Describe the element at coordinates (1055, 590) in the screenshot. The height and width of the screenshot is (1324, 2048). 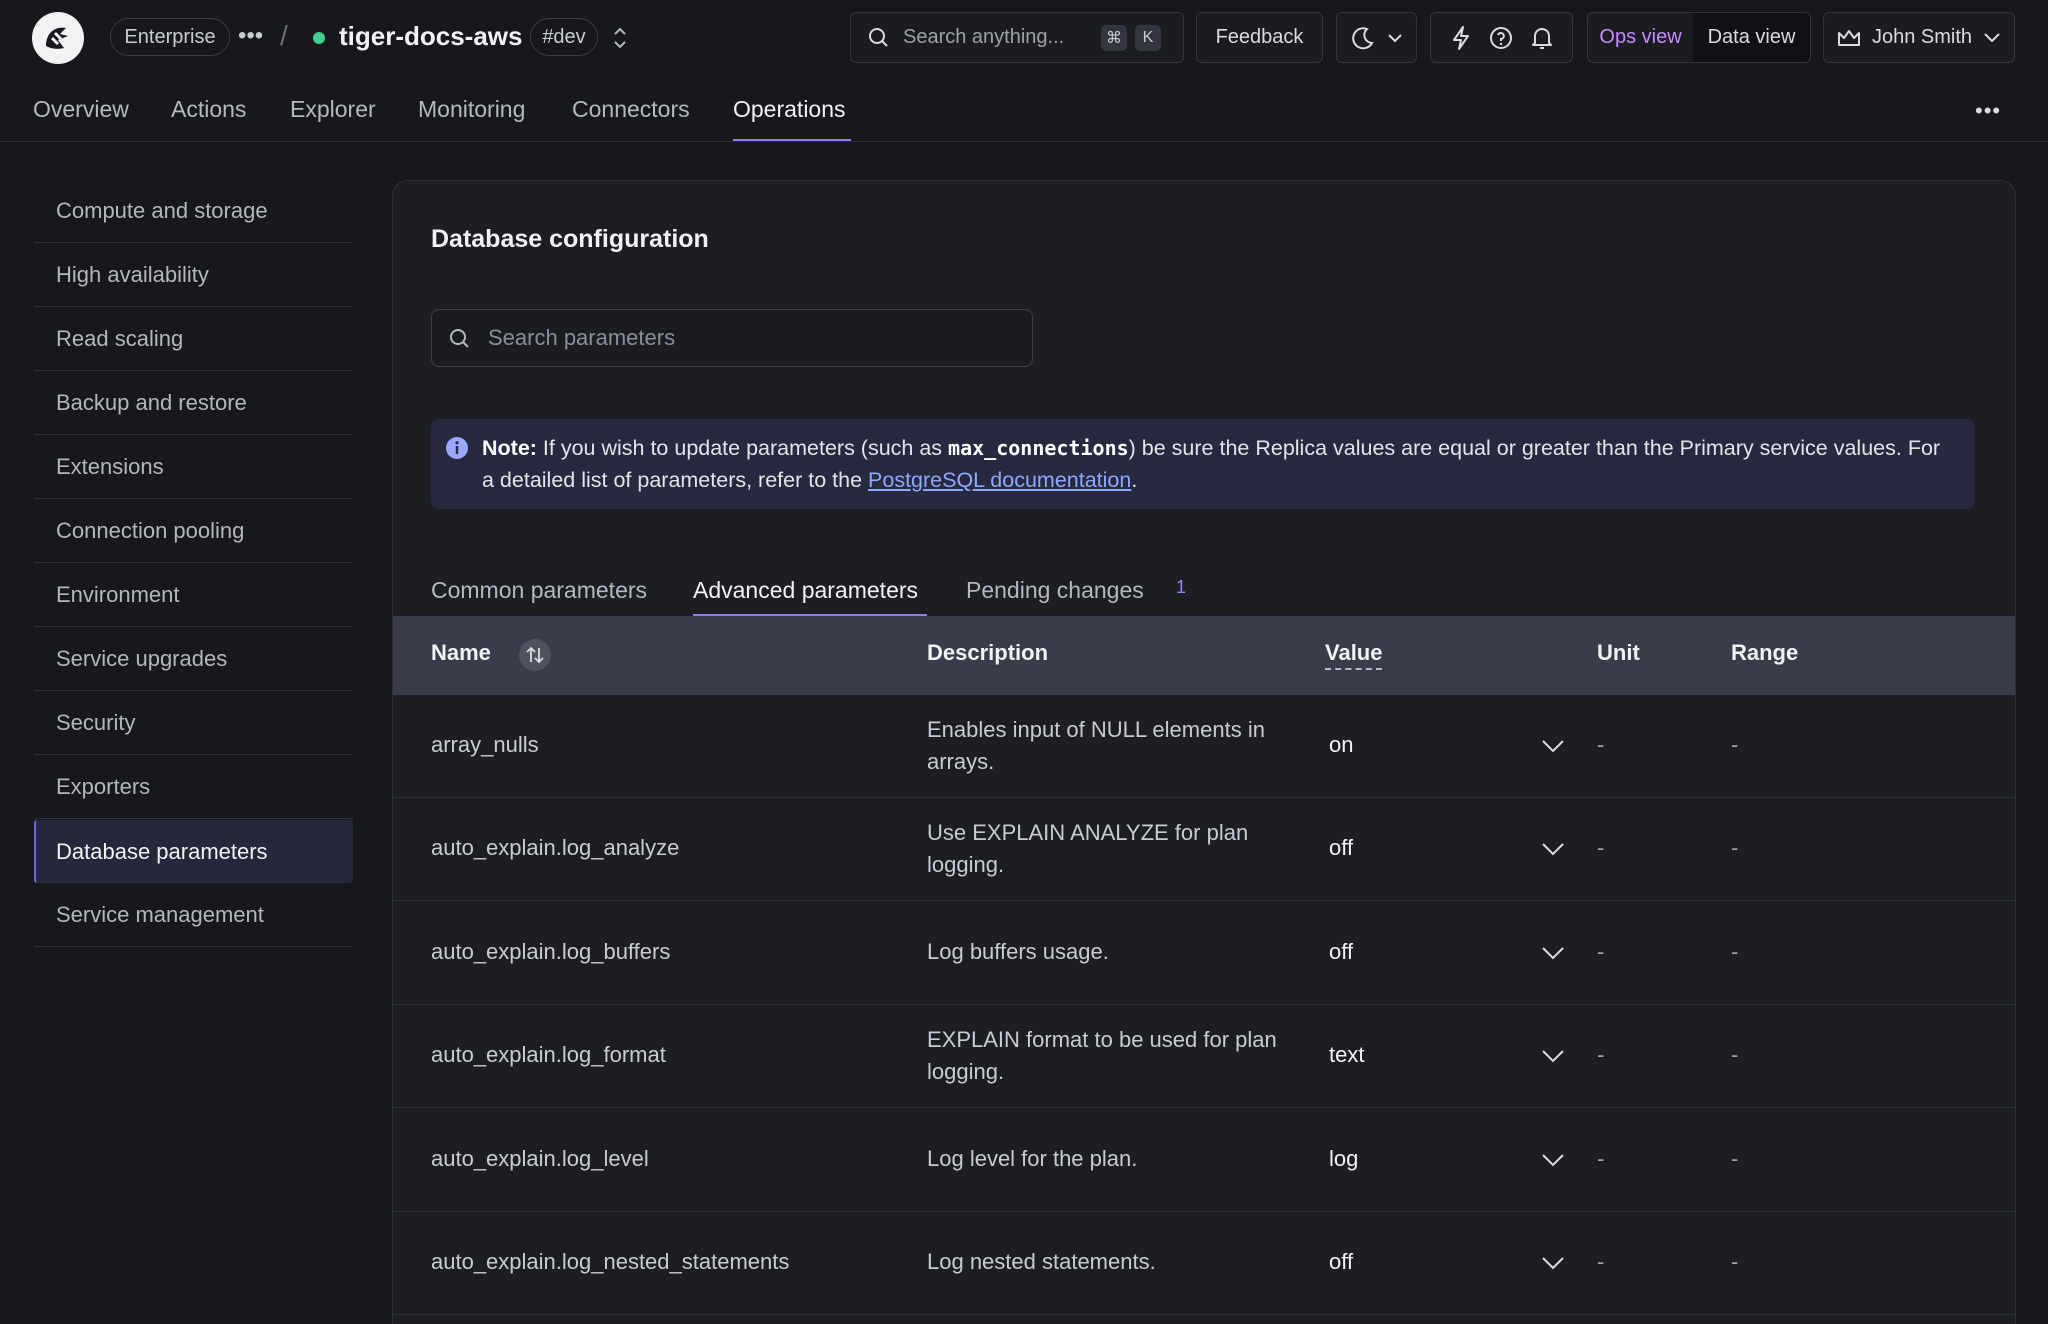
I see `tab-pending-changes: Pending changes` at that location.